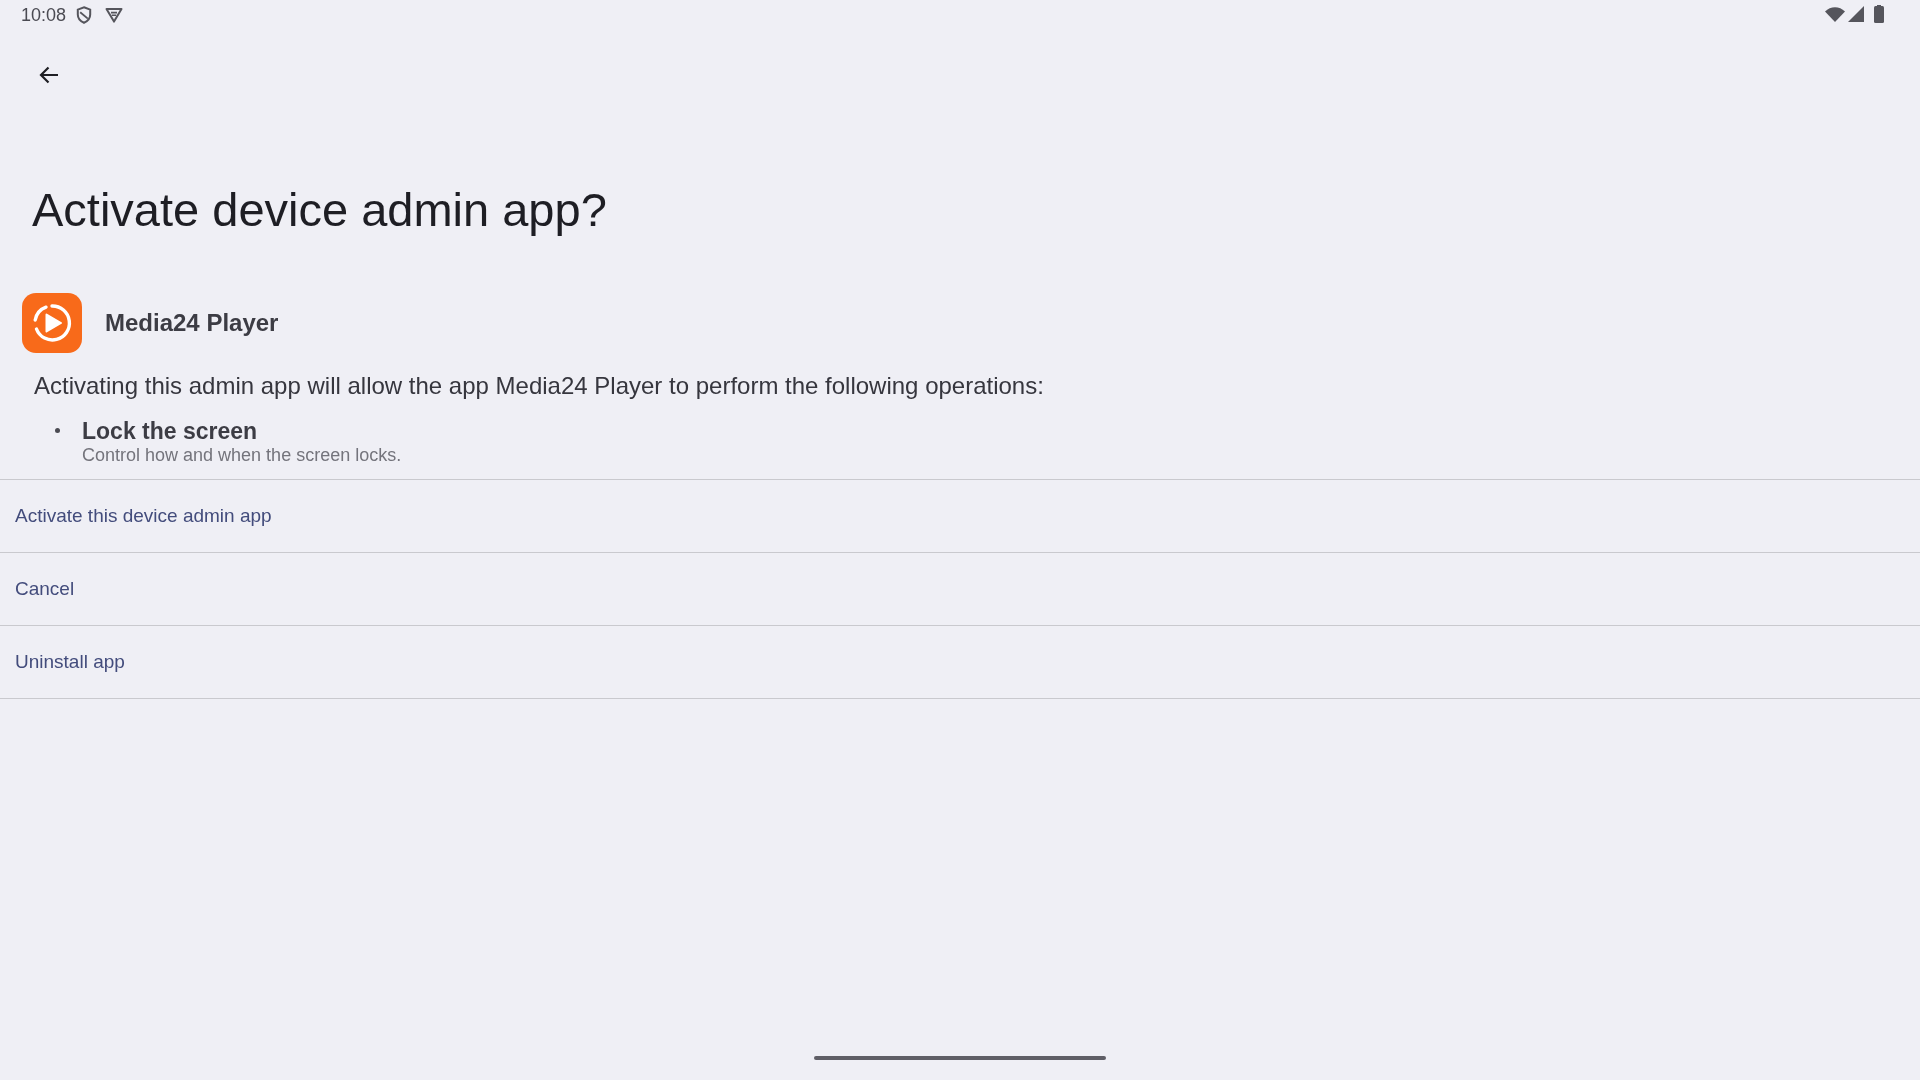  I want to click on signal-icon, so click(1856, 14).